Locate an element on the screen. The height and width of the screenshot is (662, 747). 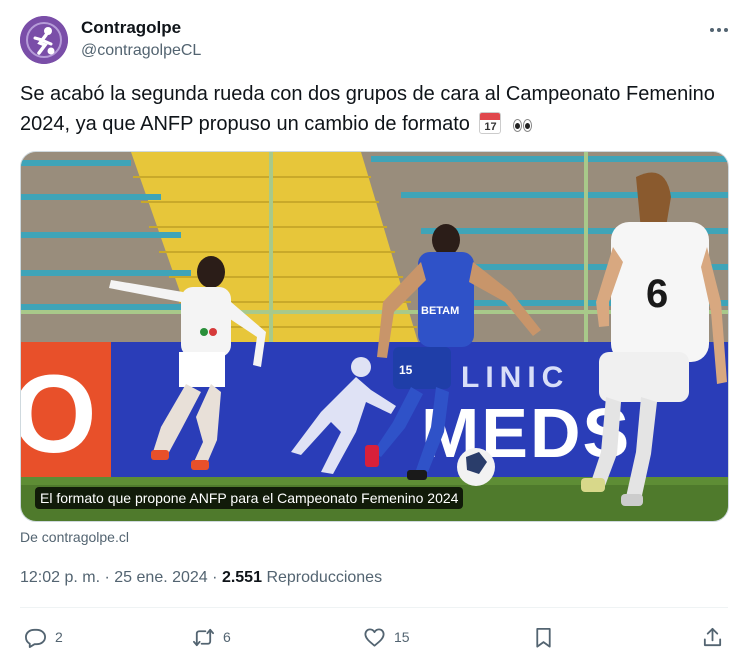
retweet-button: 6 is located at coordinates (211, 637).